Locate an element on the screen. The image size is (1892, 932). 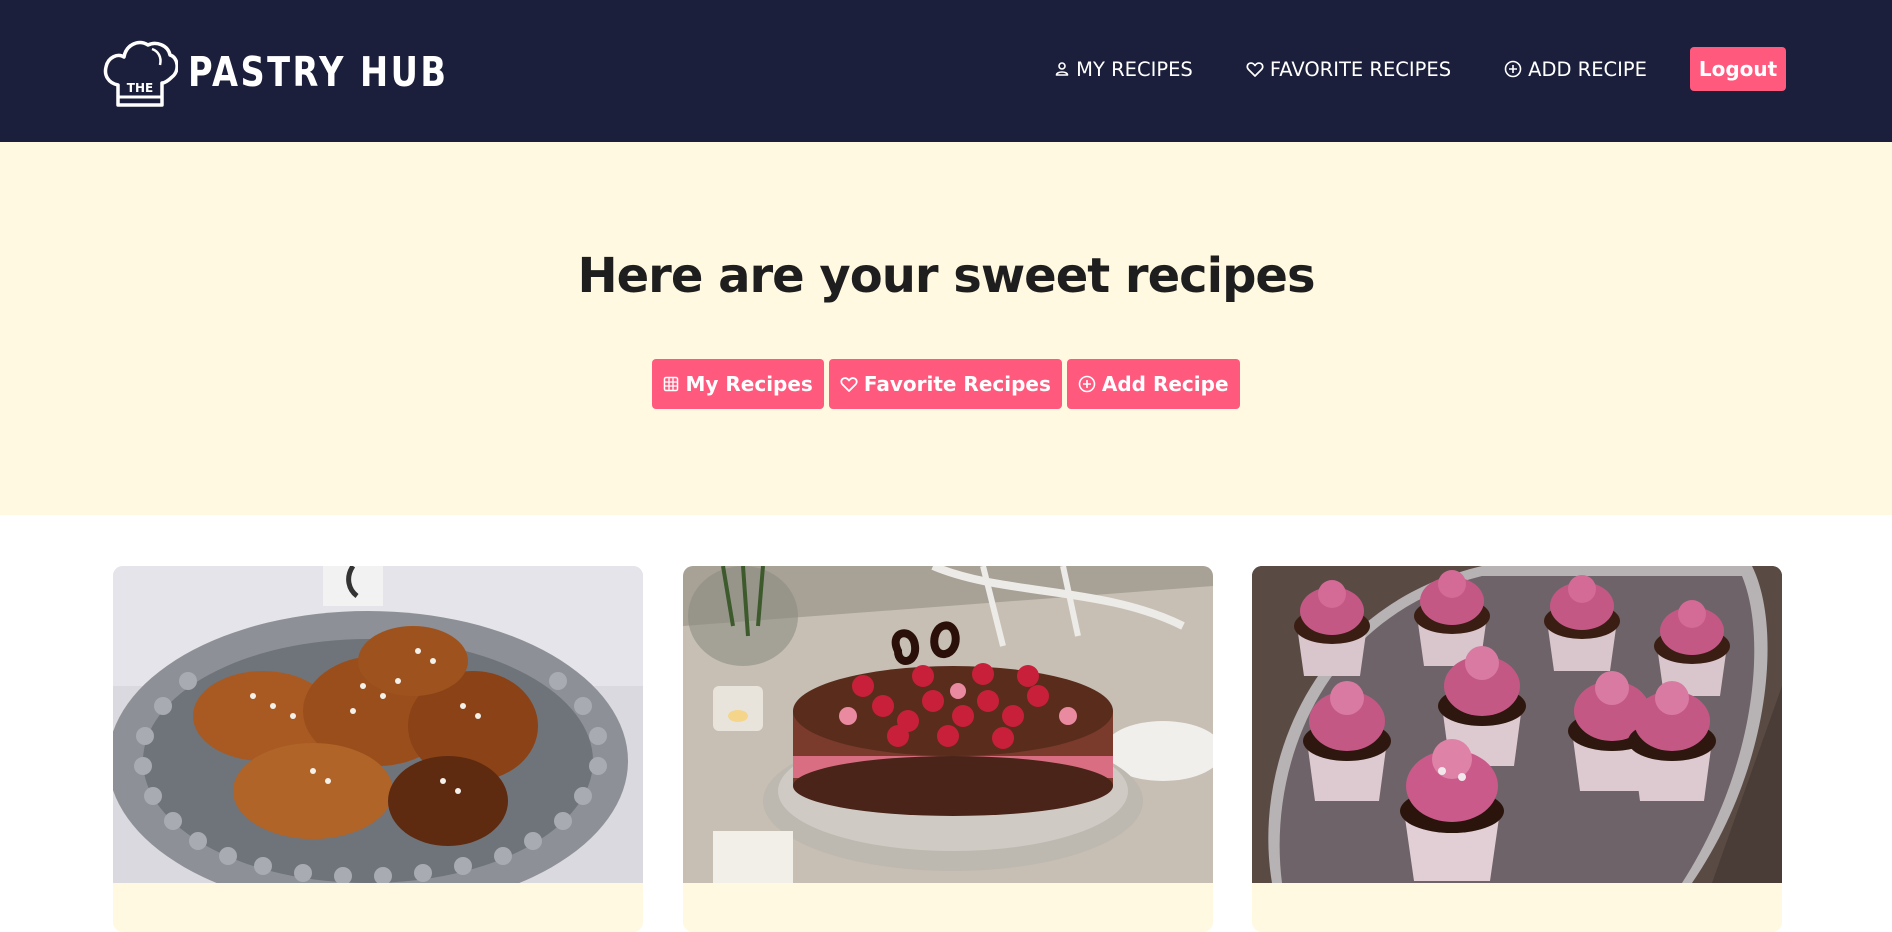
hero-button-group: My Recipes Favorite Recipes Add Recipe is located at coordinates (946, 384).